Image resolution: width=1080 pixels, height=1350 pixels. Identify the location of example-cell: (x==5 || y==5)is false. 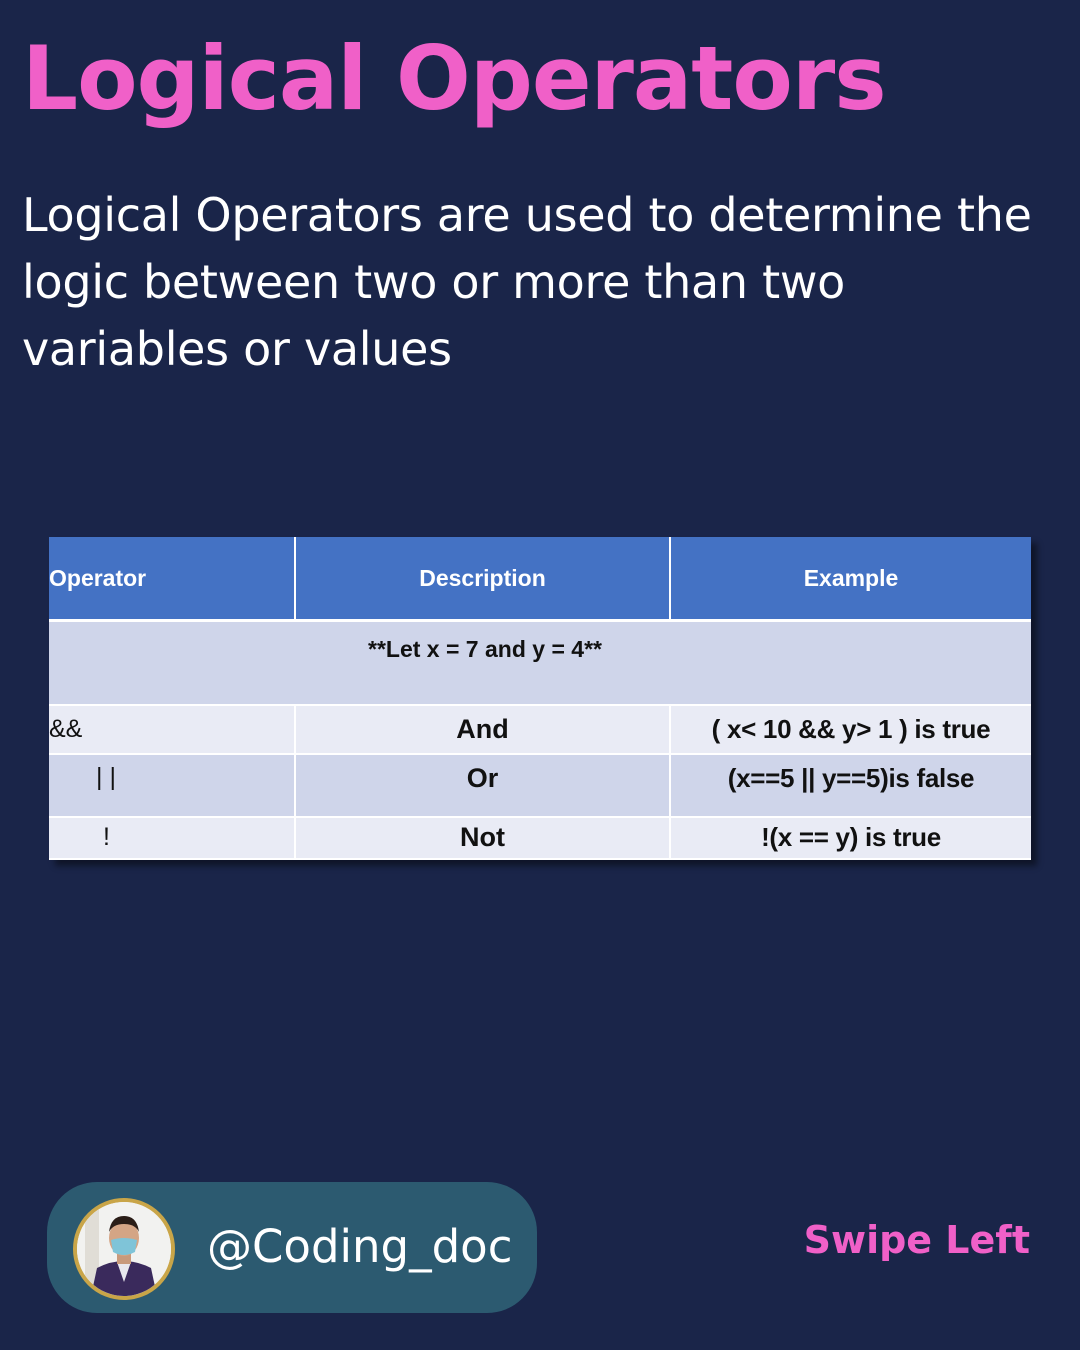
(850, 785).